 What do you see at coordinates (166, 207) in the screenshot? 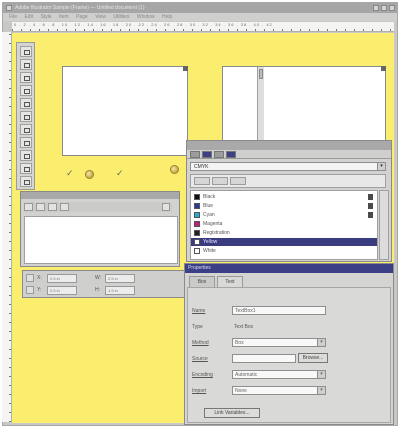
I see `palette-menu-icon` at bounding box center [166, 207].